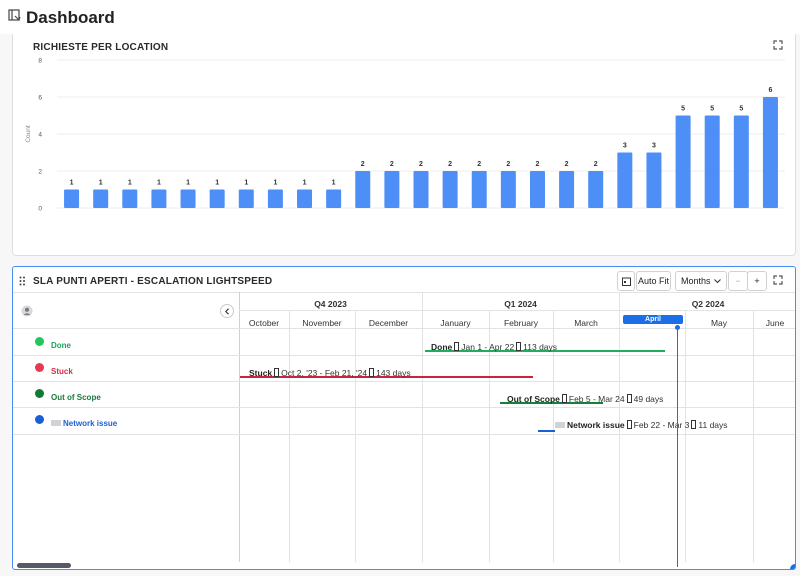  I want to click on scale-select: Months, so click(701, 281).